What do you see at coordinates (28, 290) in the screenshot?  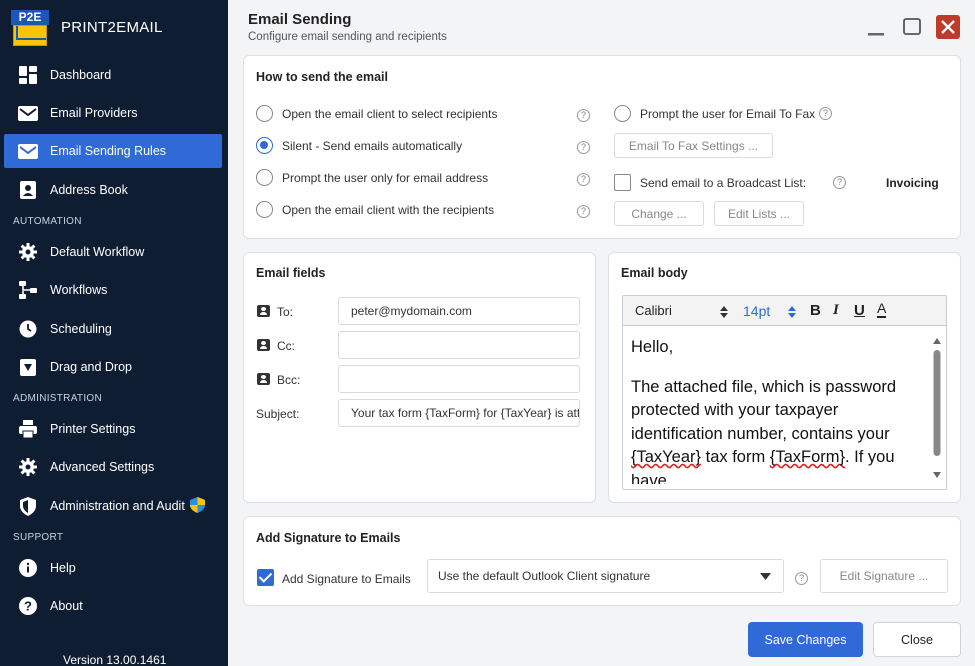 I see `workflow-icon` at bounding box center [28, 290].